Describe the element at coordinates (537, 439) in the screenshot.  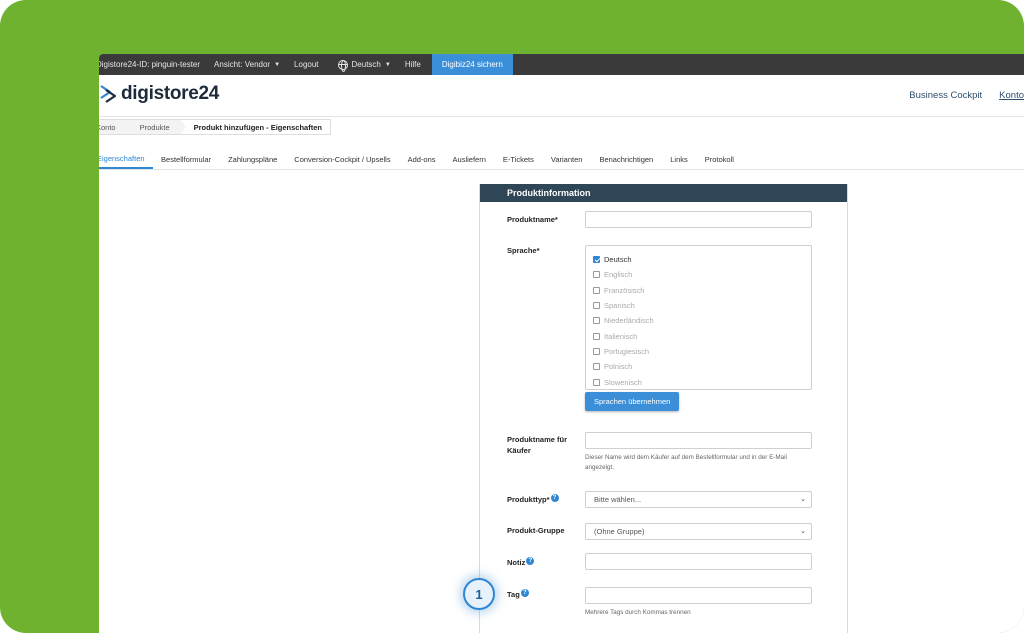
I see `buyer-name-label-line1: Produktname für` at that location.